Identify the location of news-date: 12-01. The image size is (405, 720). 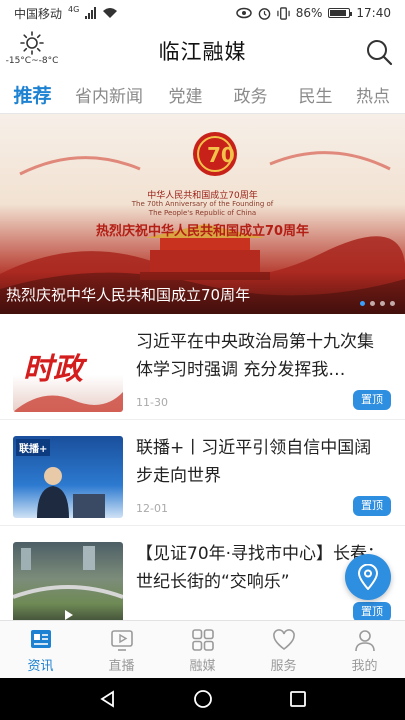
(152, 508).